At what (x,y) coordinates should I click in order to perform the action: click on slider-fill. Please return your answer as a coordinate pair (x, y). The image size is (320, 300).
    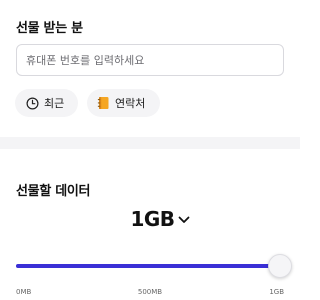
    Looking at the image, I should click on (145, 266).